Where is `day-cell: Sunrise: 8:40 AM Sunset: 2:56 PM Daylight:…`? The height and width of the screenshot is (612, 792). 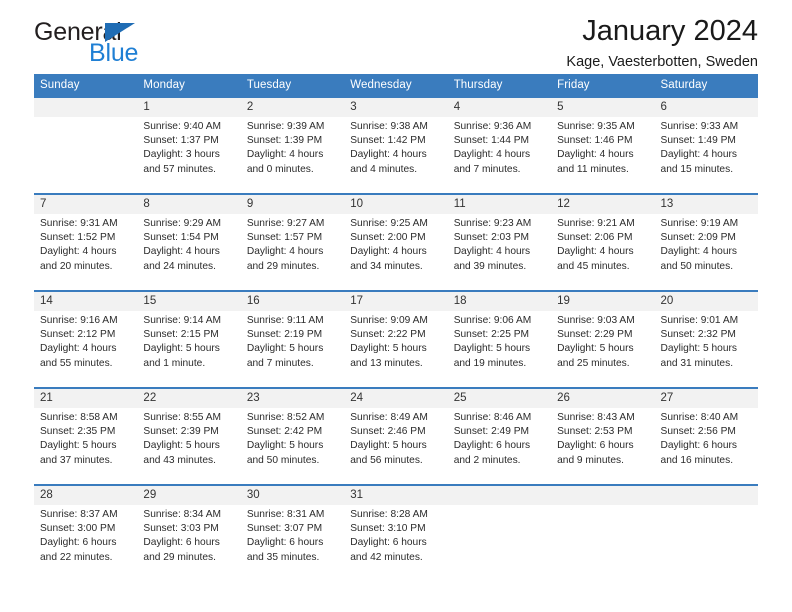 day-cell: Sunrise: 8:40 AM Sunset: 2:56 PM Daylight:… is located at coordinates (706, 446).